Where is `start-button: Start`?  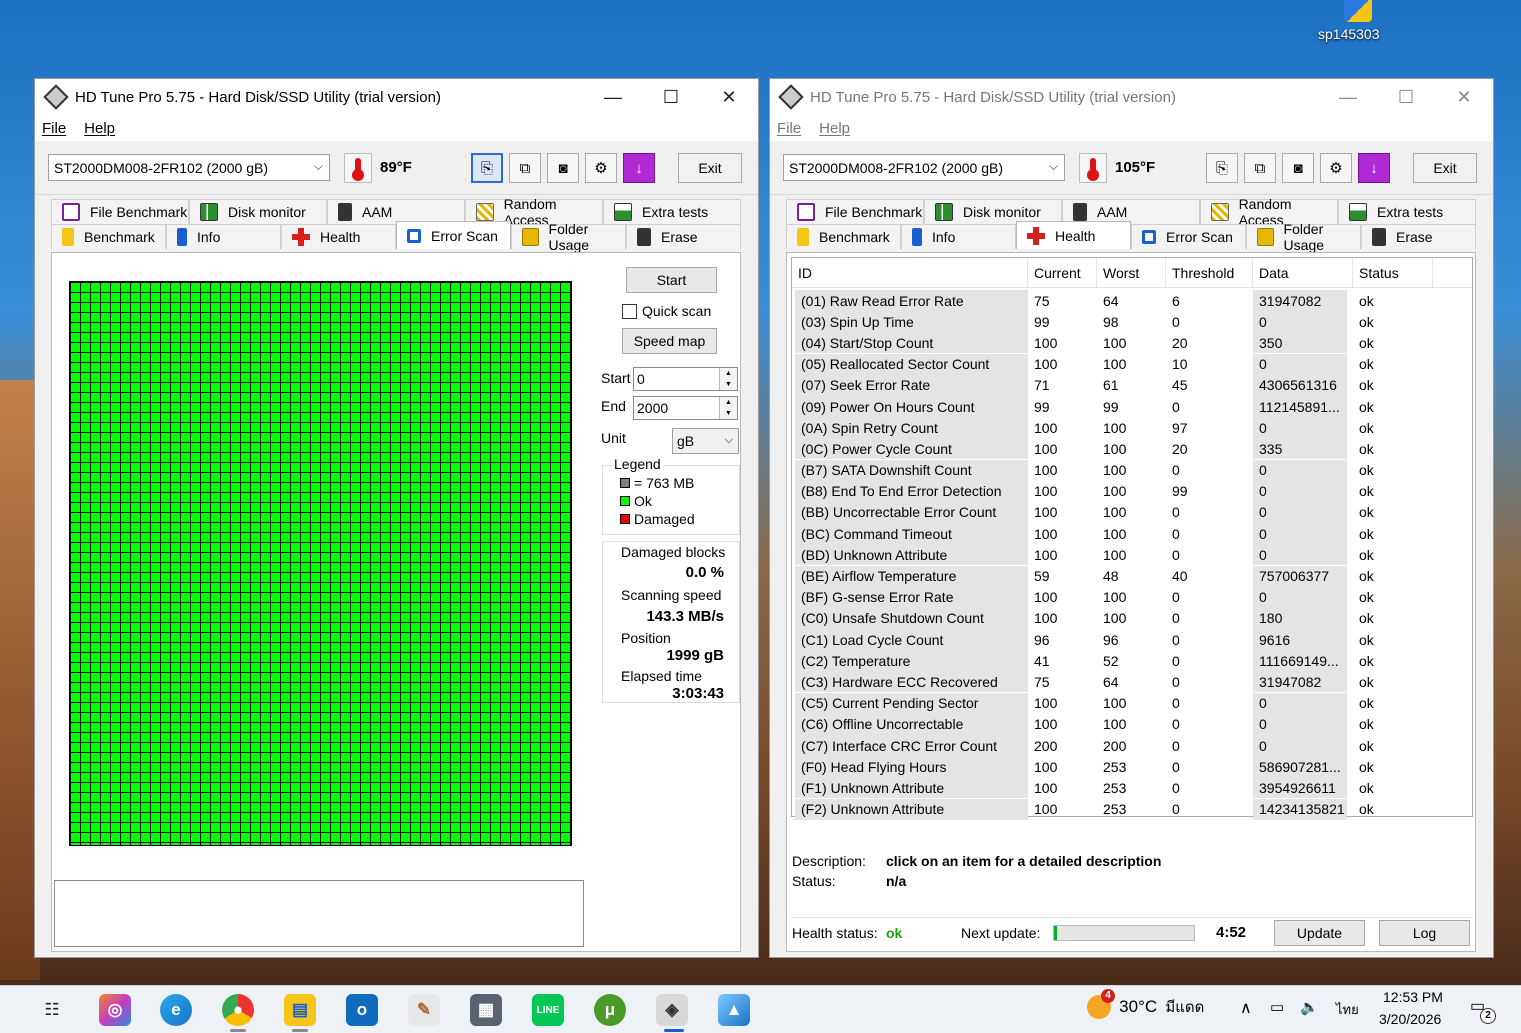
start-button: Start is located at coordinates (671, 280).